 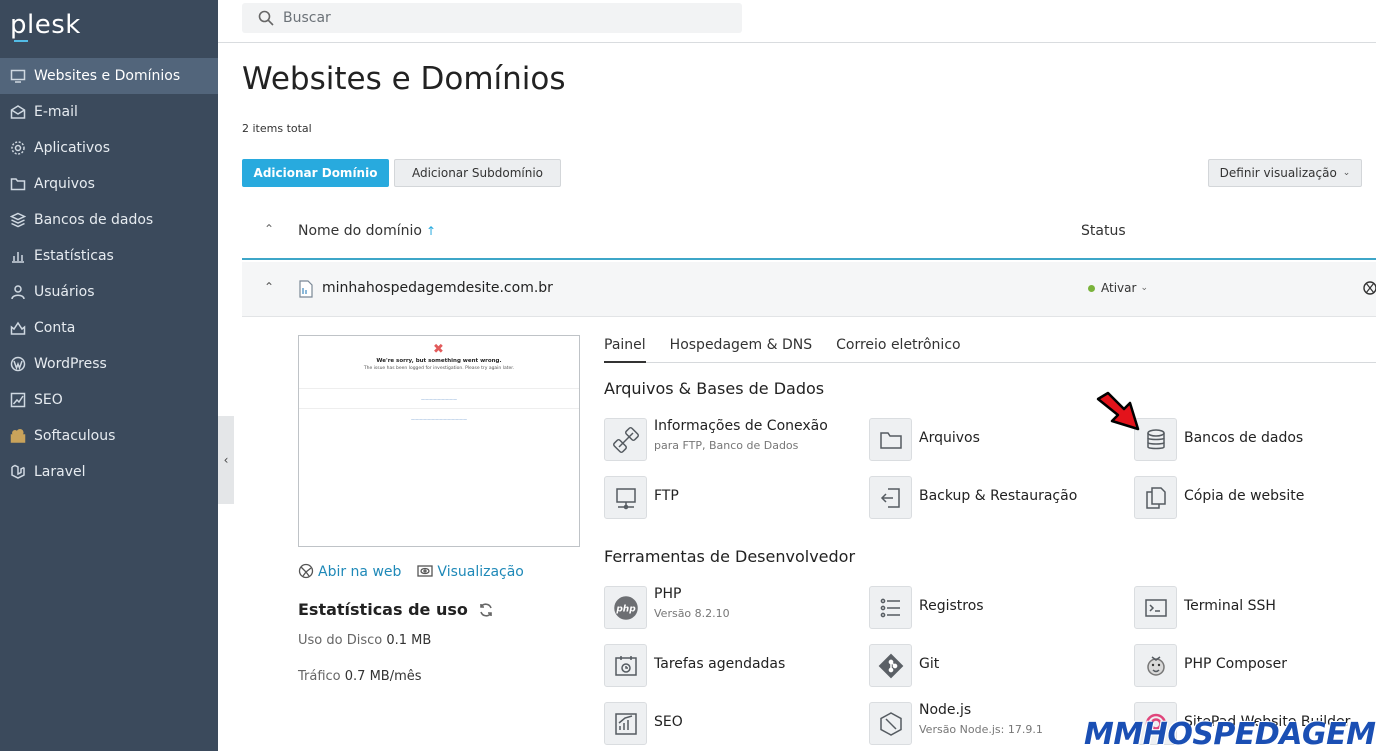 I want to click on sidebar-item-wordpress: WordPress, so click(x=109, y=364).